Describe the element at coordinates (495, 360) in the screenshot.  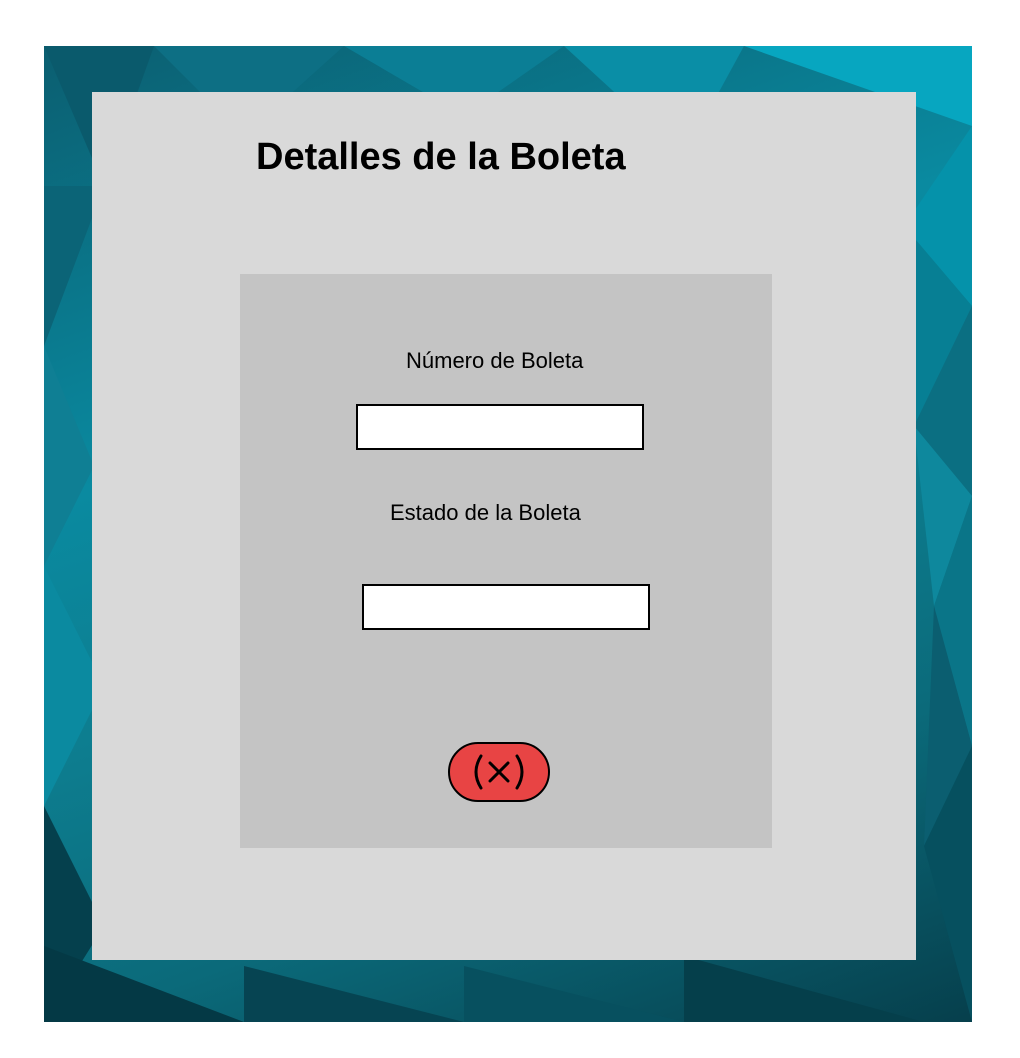
I see `ticket-number-label: Número de Boleta` at that location.